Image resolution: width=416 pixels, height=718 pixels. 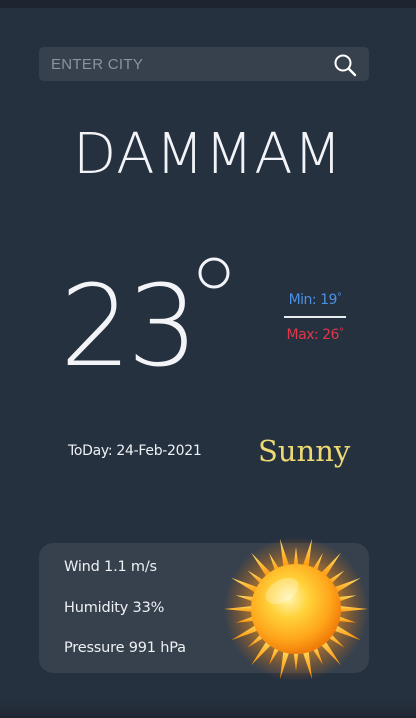 I want to click on pressure-info: Pressure 991 hPa, so click(x=125, y=648).